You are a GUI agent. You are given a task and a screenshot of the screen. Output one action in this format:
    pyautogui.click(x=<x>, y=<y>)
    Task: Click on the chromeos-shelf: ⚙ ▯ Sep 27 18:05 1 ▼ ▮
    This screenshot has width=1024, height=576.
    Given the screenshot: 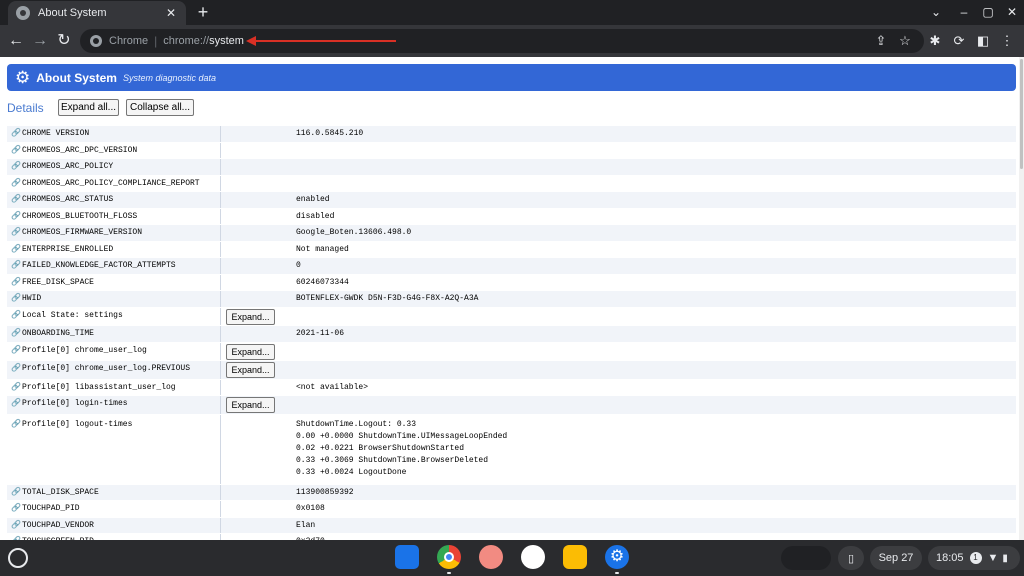 What is the action you would take?
    pyautogui.click(x=512, y=558)
    